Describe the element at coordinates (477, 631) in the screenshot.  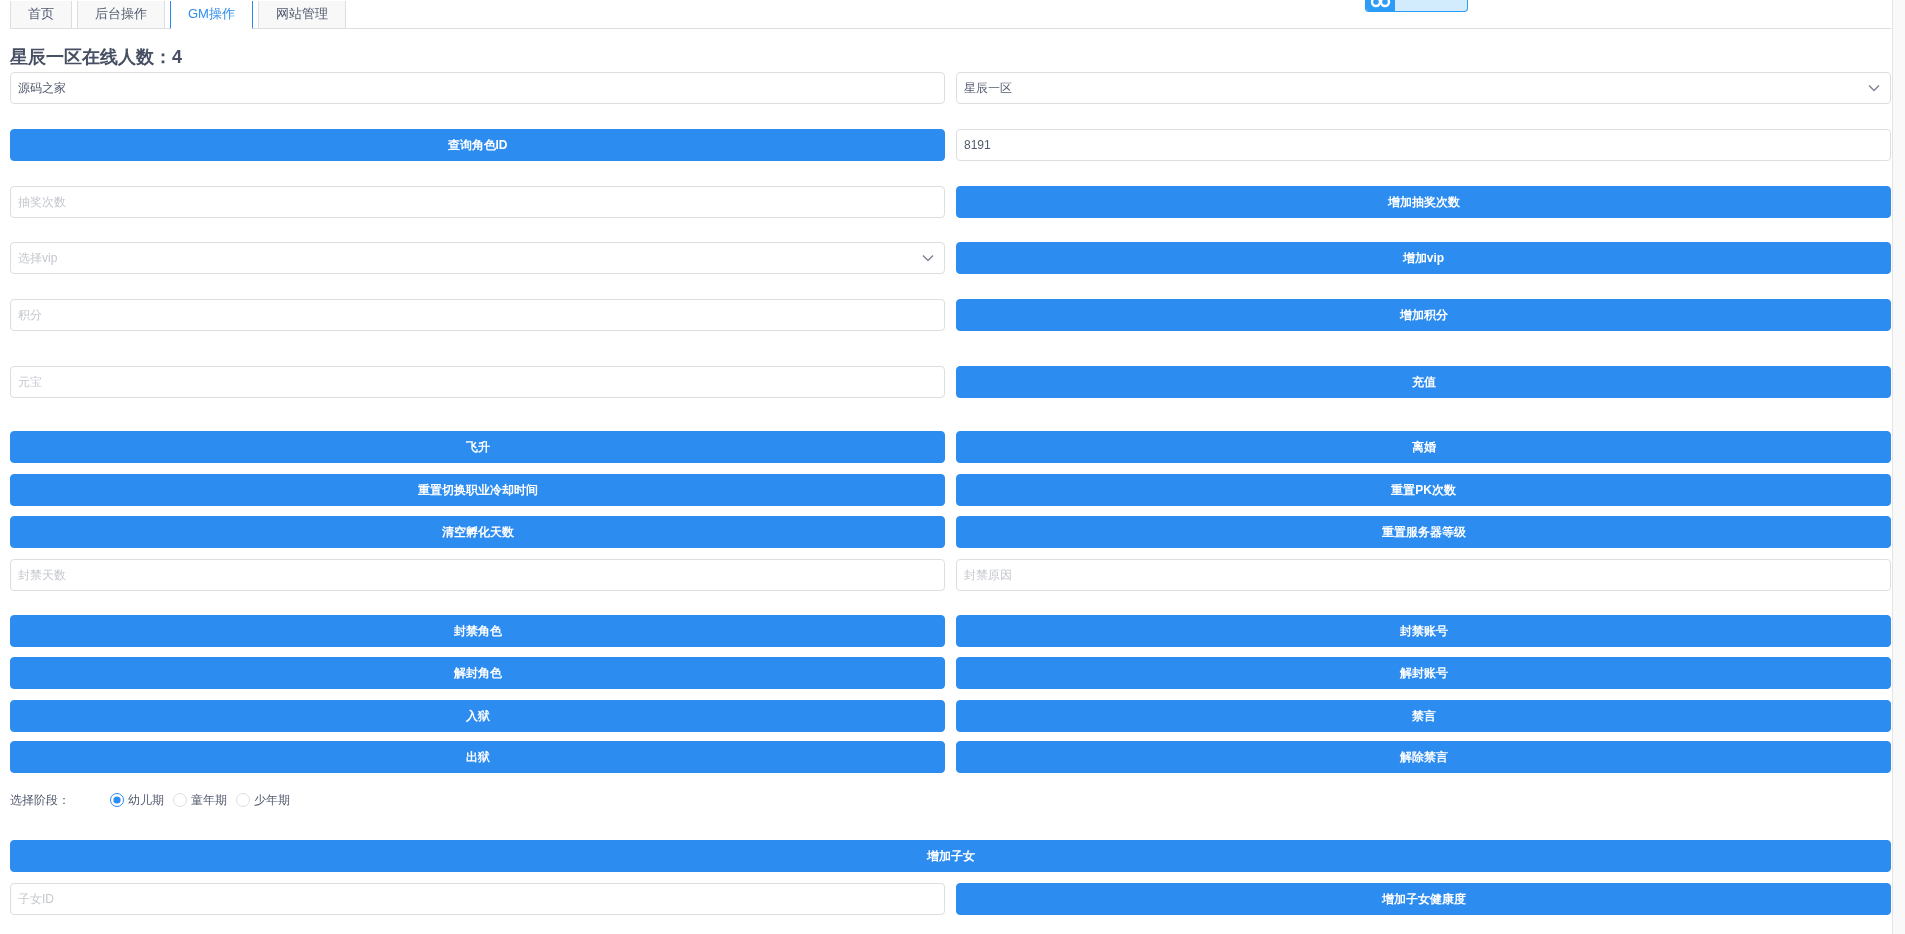
I see `action-button: 封禁角色` at that location.